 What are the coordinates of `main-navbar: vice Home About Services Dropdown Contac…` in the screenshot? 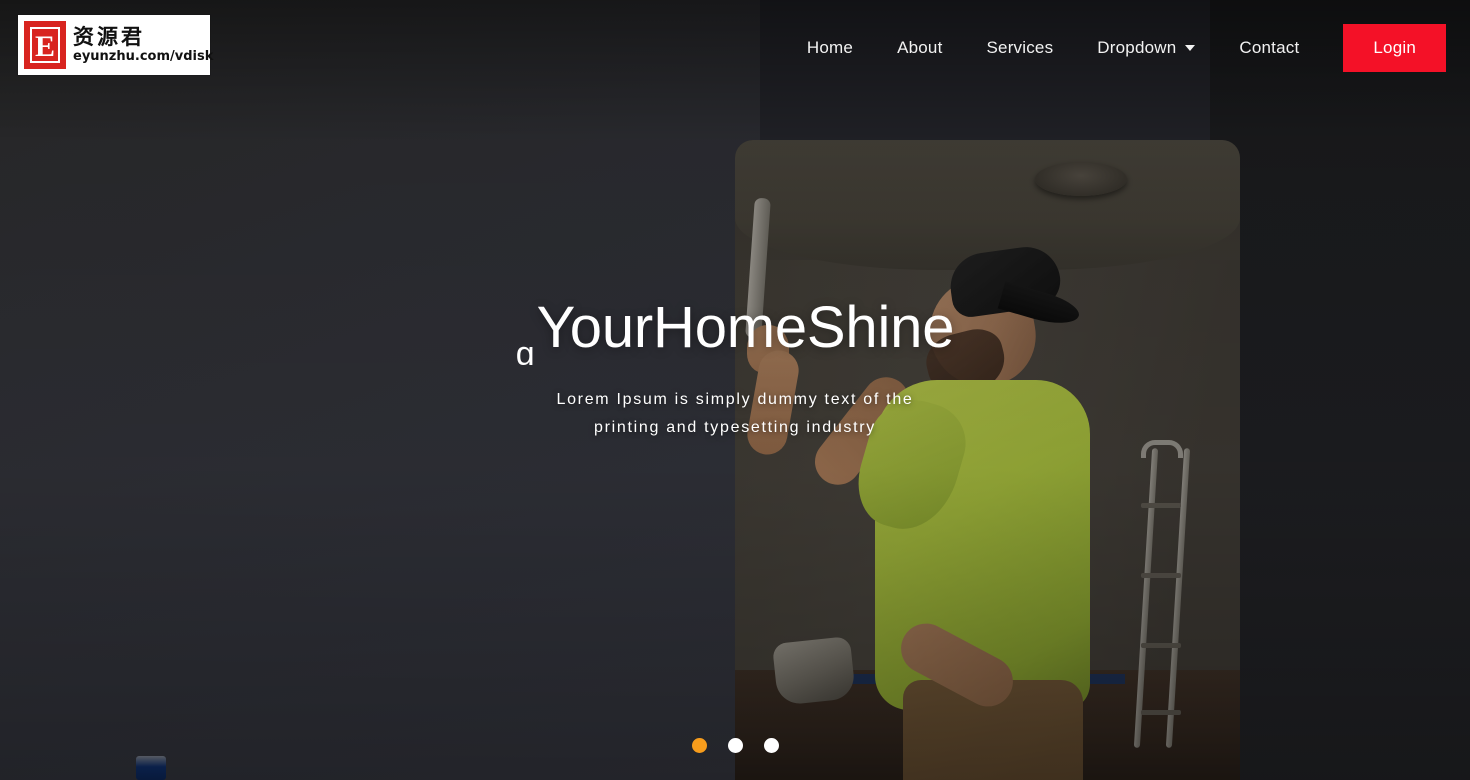 It's located at (735, 47).